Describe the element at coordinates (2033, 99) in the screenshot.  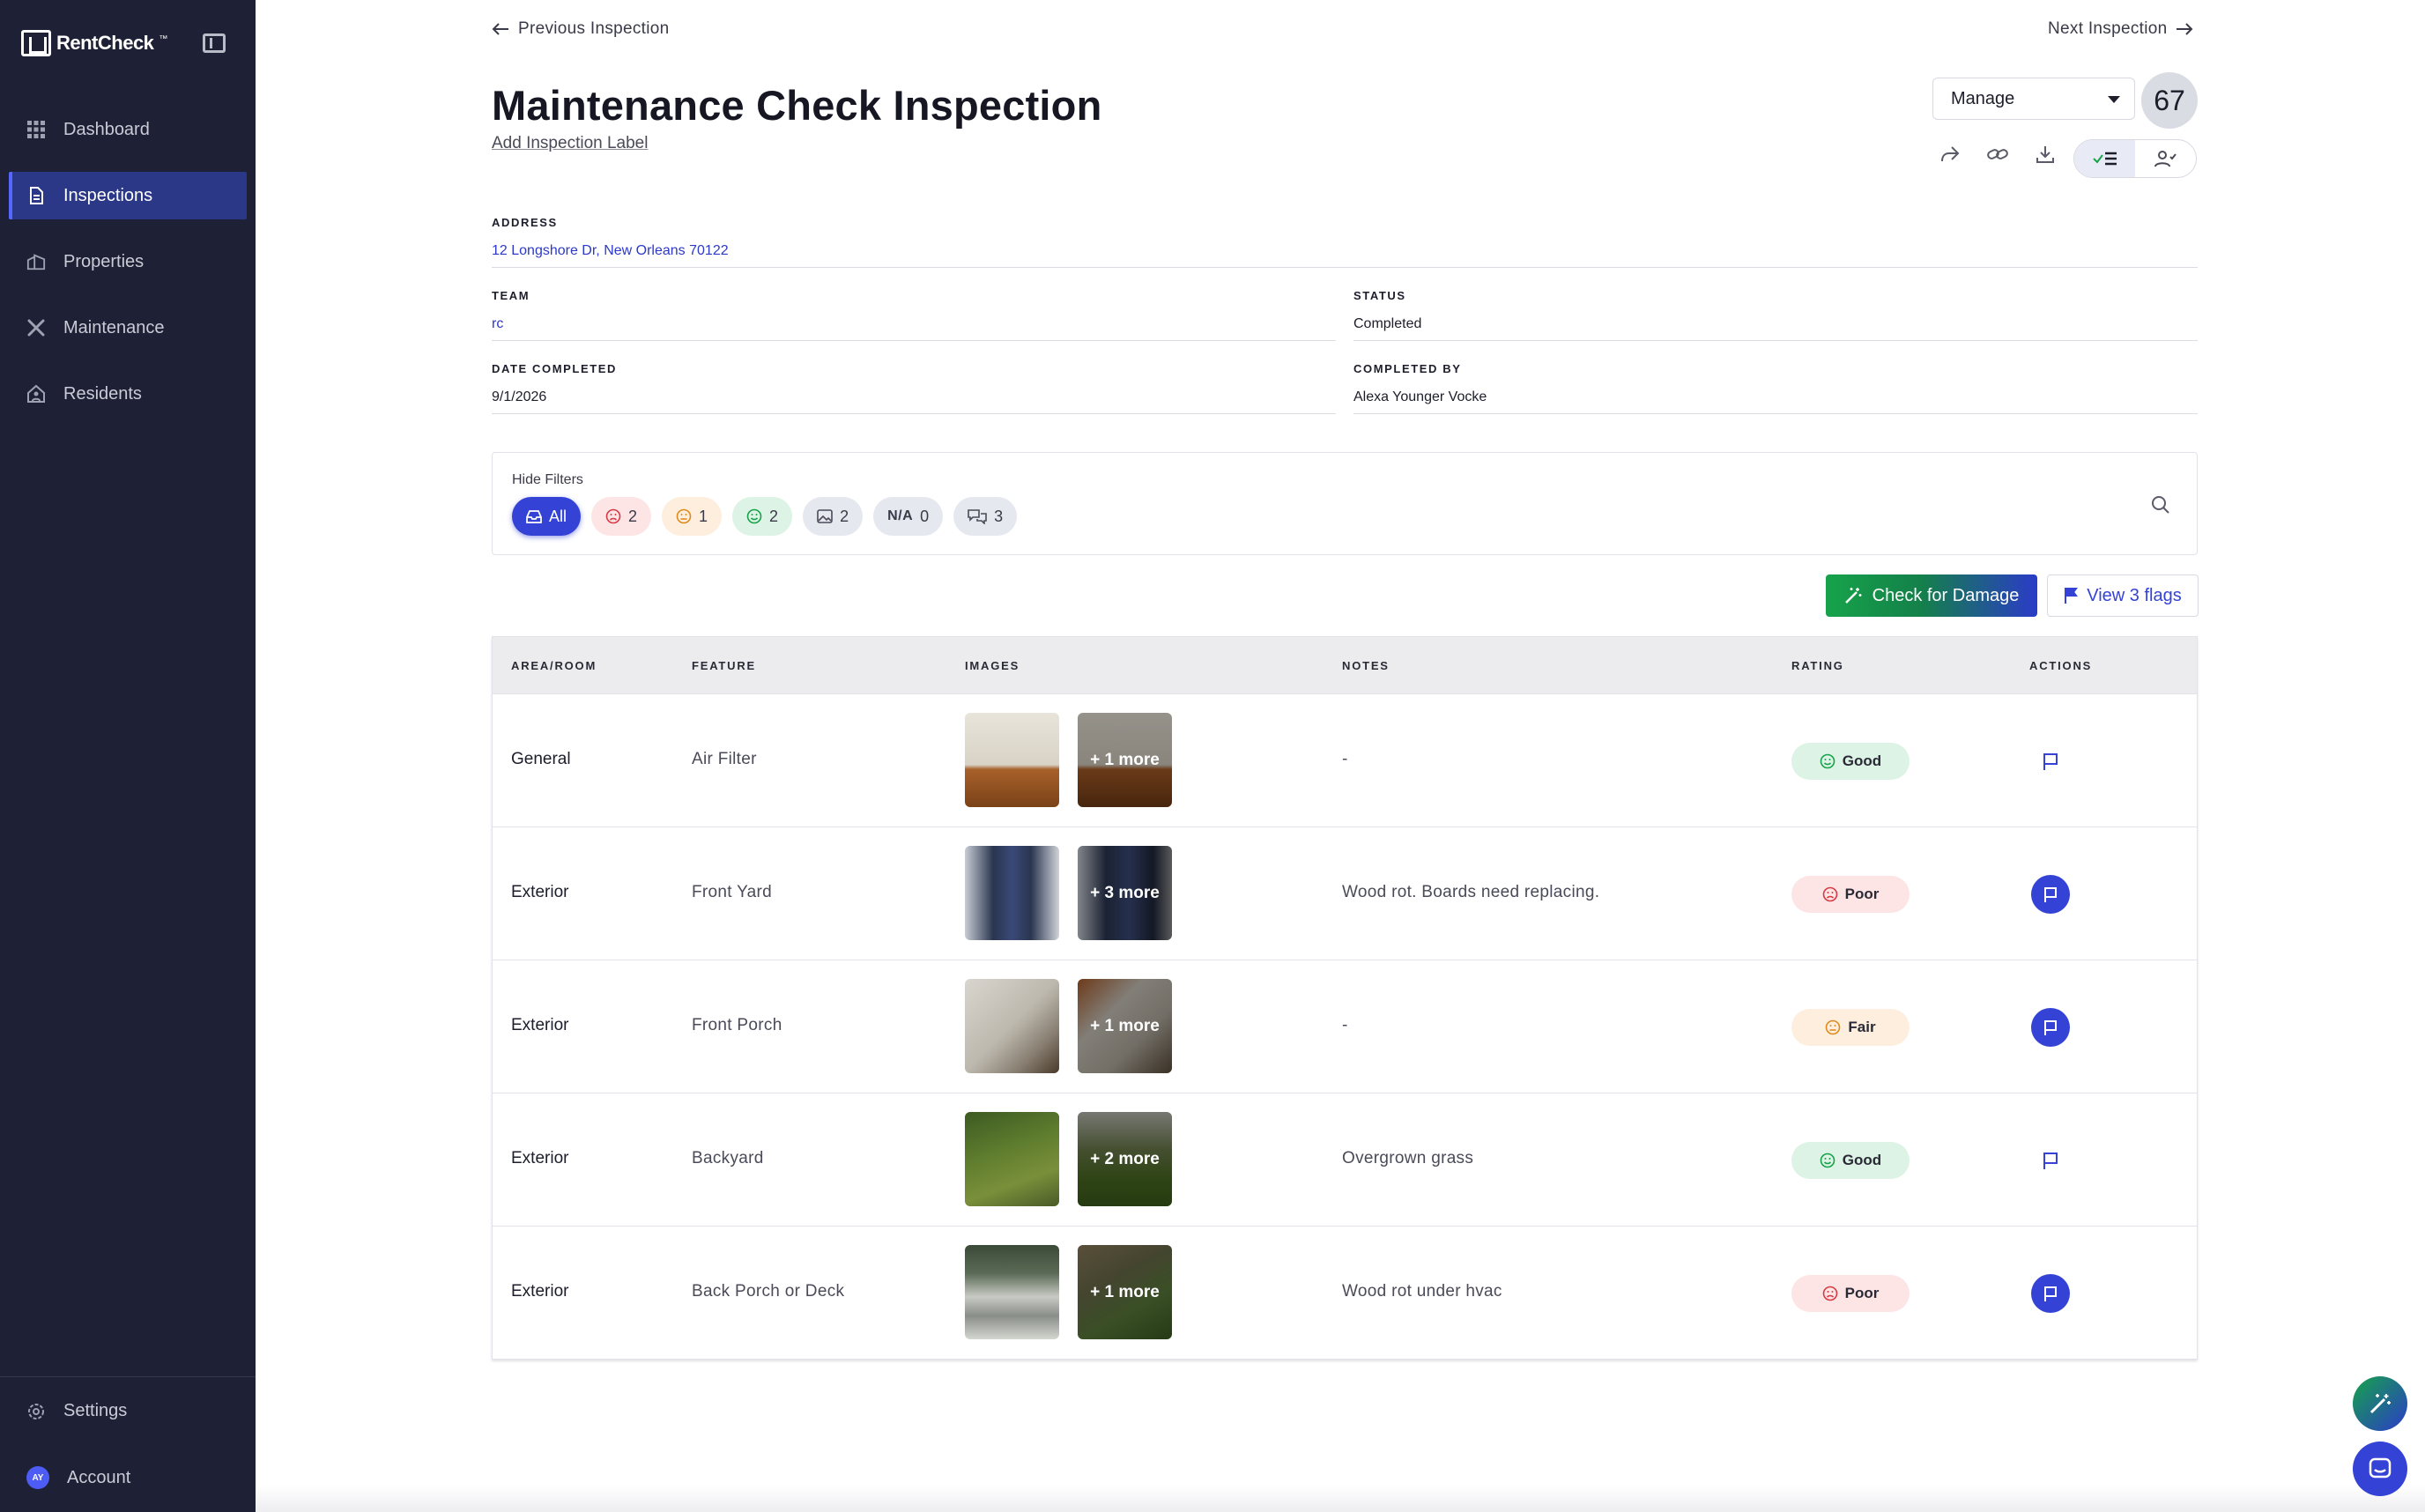
I see `manage-dropdown: Manage` at that location.